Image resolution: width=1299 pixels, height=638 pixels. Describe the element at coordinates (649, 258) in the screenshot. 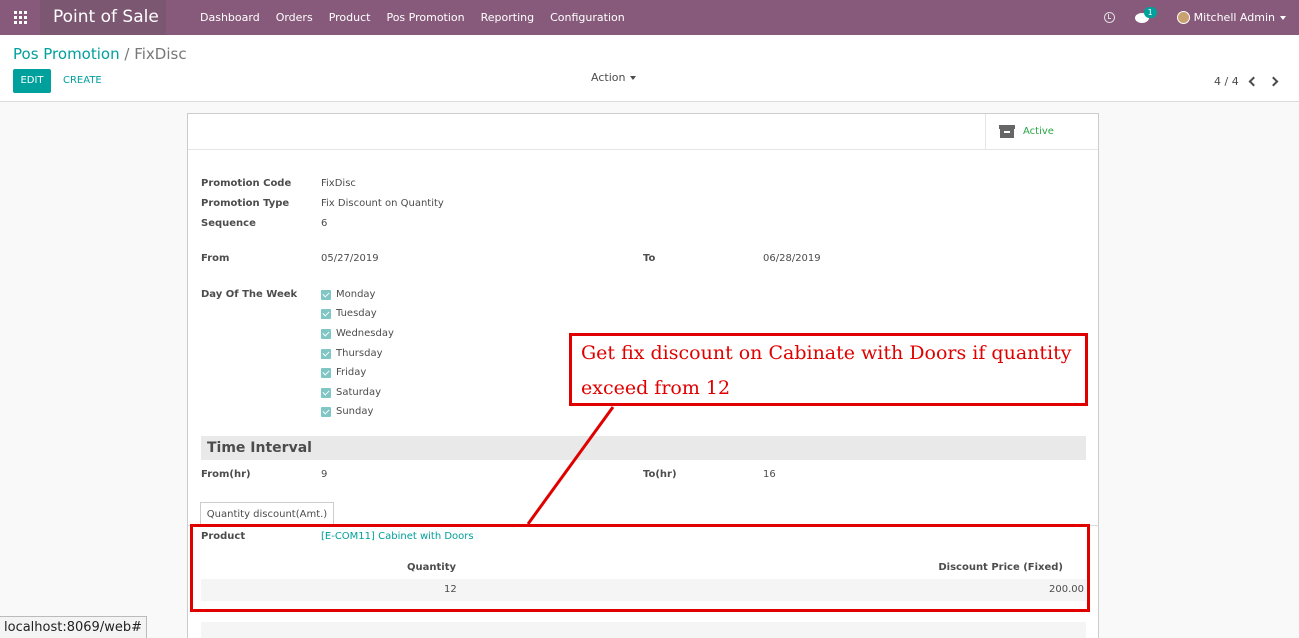

I see `to-label: To` at that location.